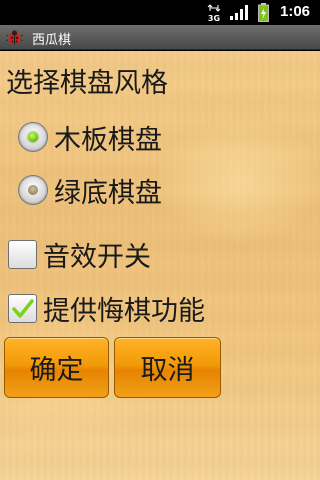  I want to click on radio-green-board: 绿底棋盘, so click(90, 190).